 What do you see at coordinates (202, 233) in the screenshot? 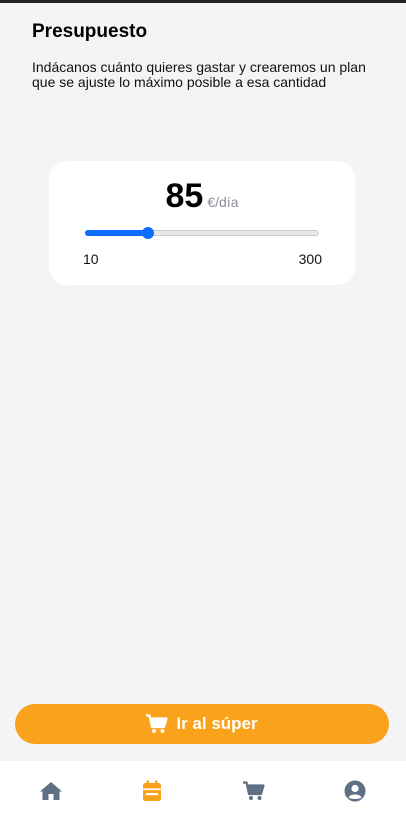
I see `budget-slider` at bounding box center [202, 233].